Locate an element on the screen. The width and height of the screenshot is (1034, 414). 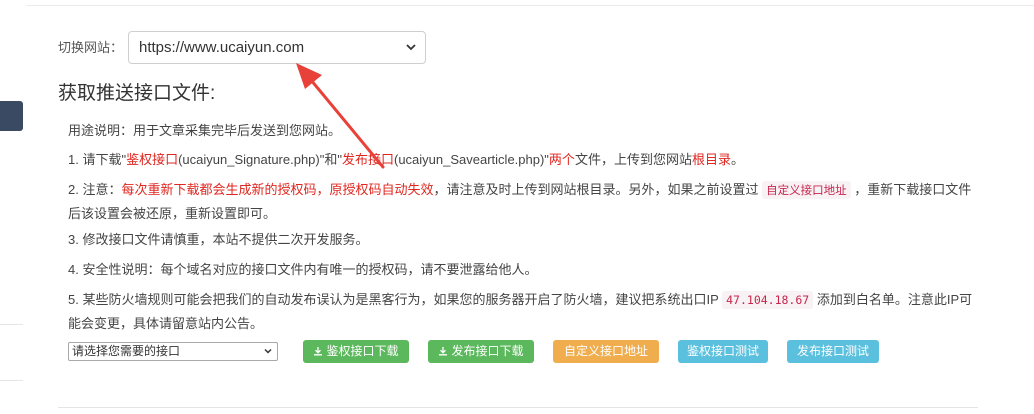
publish-interface-highlight: 发布接口 is located at coordinates (367, 159).